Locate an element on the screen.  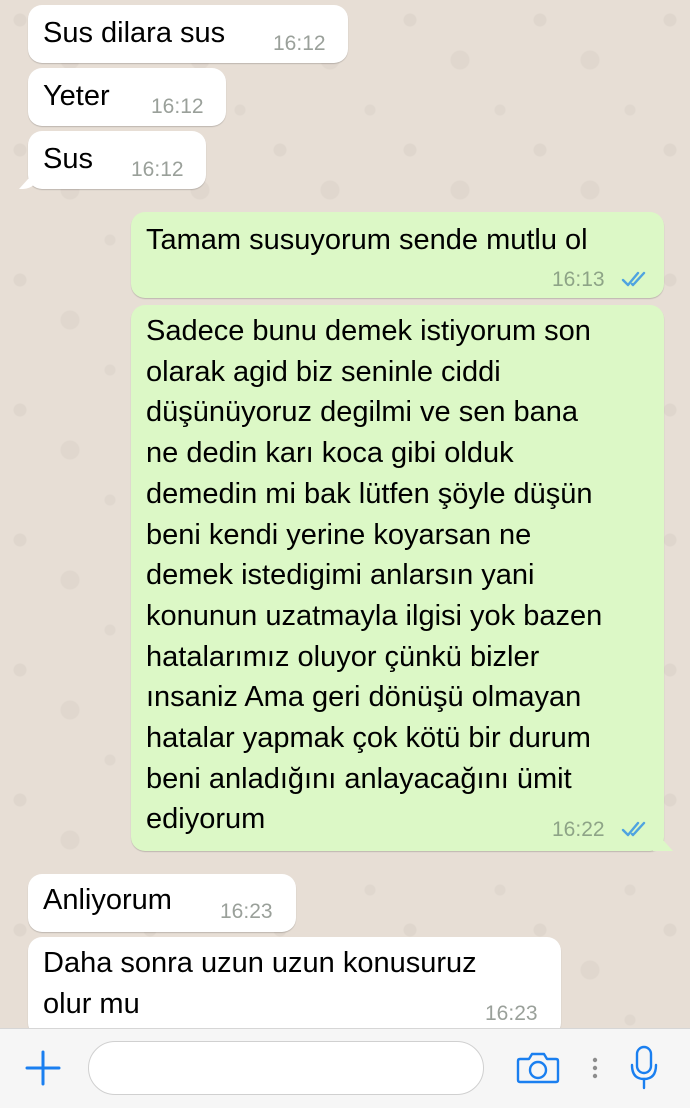
message-bubble: Anliyorum 16:23 is located at coordinates (162, 903).